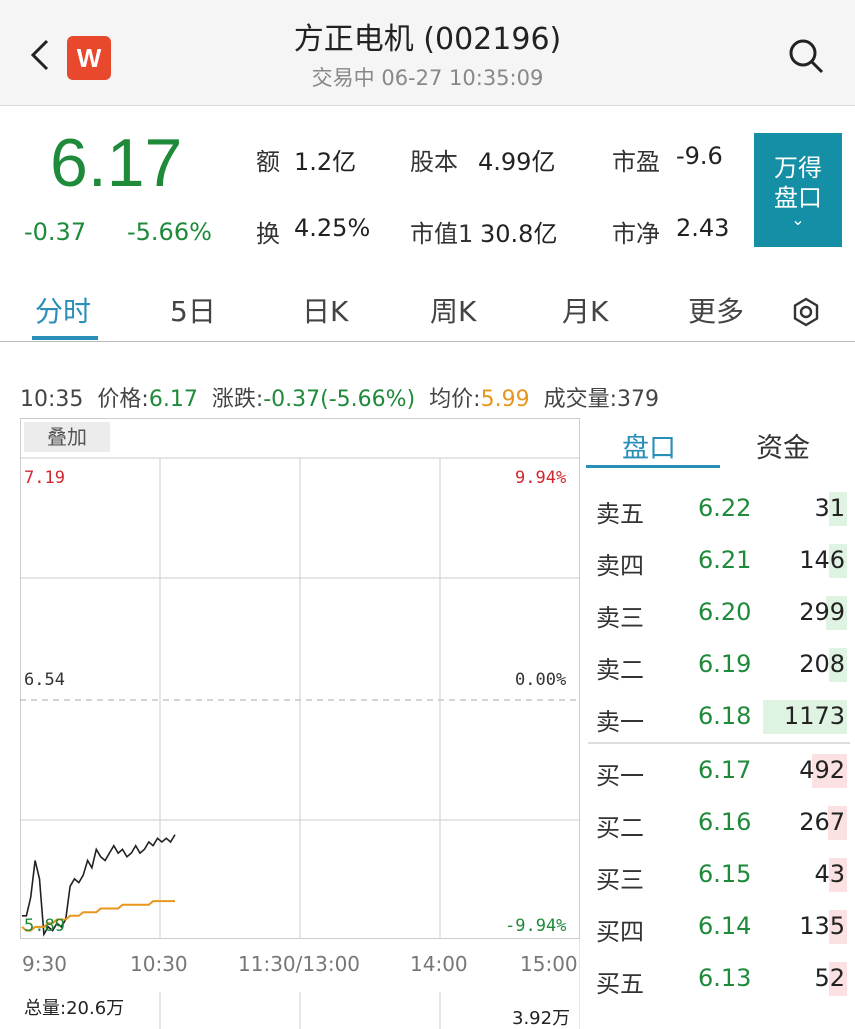 Image resolution: width=855 pixels, height=1029 pixels. Describe the element at coordinates (453, 310) in the screenshot. I see `tab-weekly-k: 周K` at that location.